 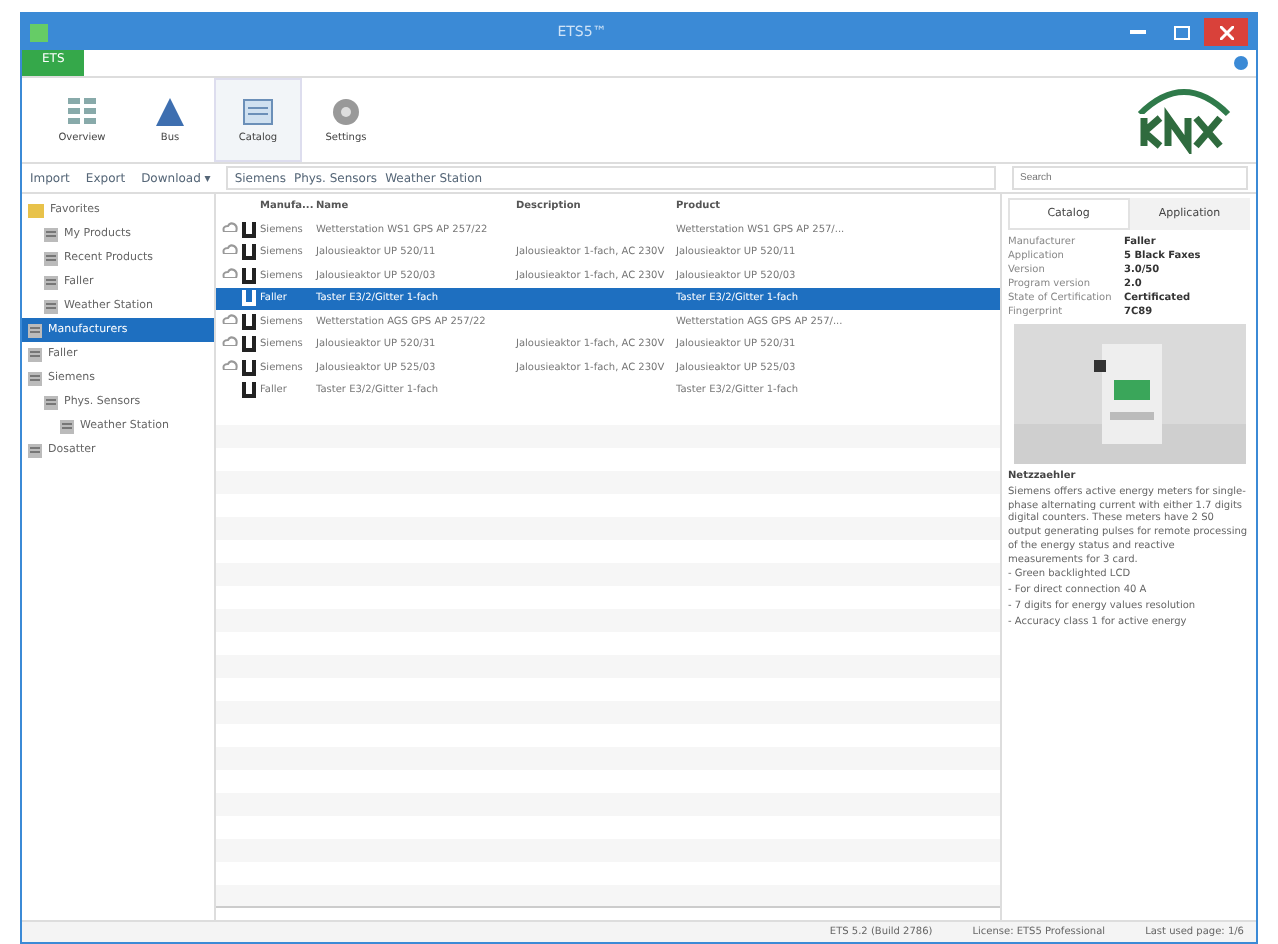 I want to click on close-icon, so click(x=1226, y=32).